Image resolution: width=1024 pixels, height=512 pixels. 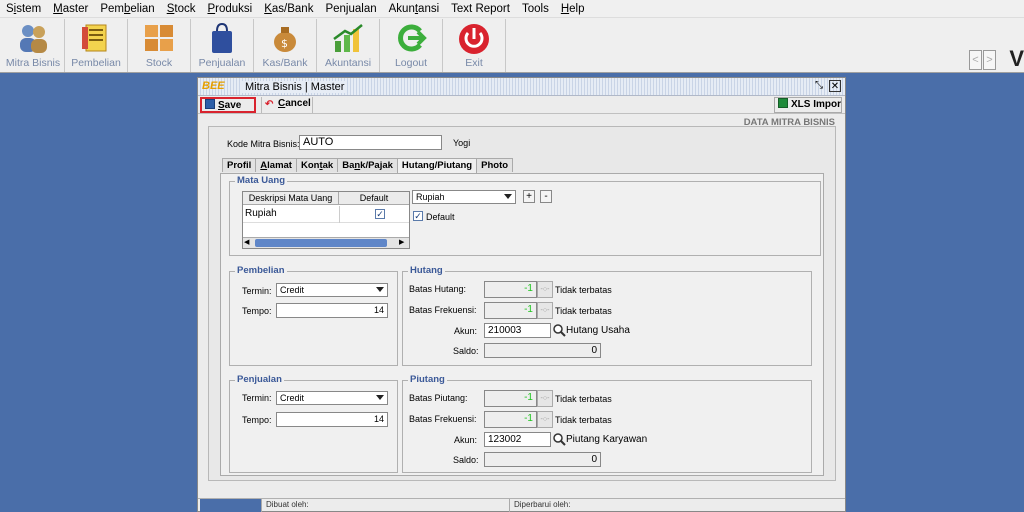 I want to click on tab-profil: Profil, so click(x=239, y=165).